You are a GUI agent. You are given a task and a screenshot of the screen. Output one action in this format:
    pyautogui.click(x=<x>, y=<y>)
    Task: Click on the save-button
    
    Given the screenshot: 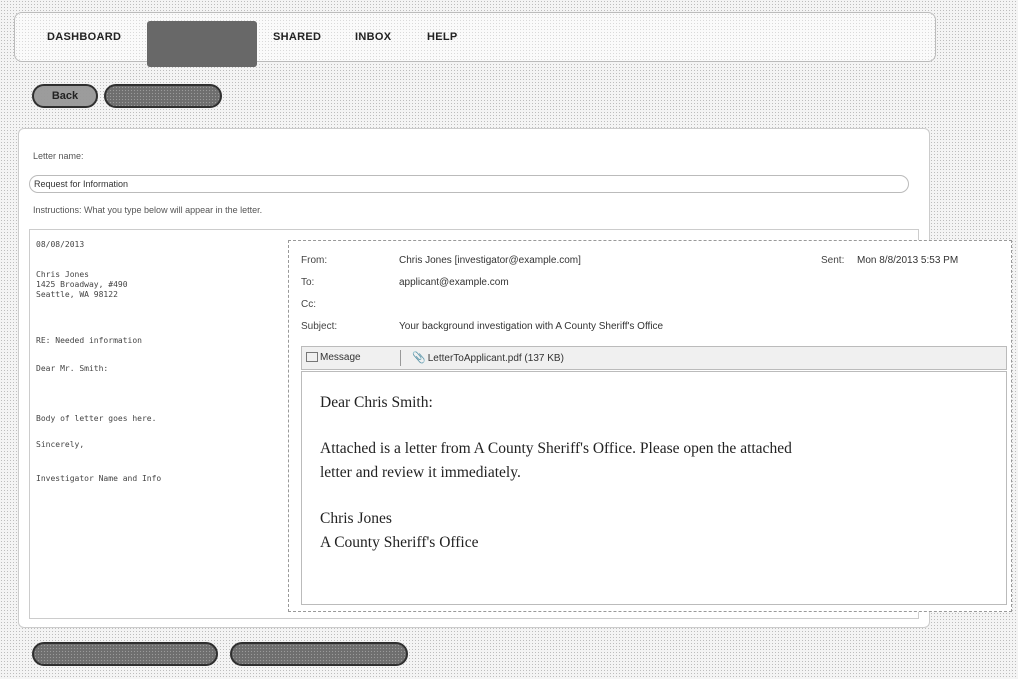 What is the action you would take?
    pyautogui.click(x=125, y=654)
    